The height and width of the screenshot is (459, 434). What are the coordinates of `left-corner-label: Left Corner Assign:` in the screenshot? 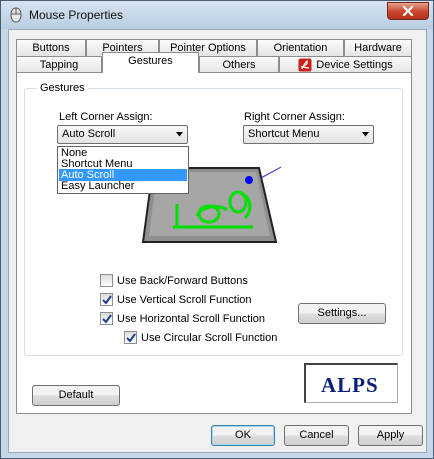 It's located at (106, 117).